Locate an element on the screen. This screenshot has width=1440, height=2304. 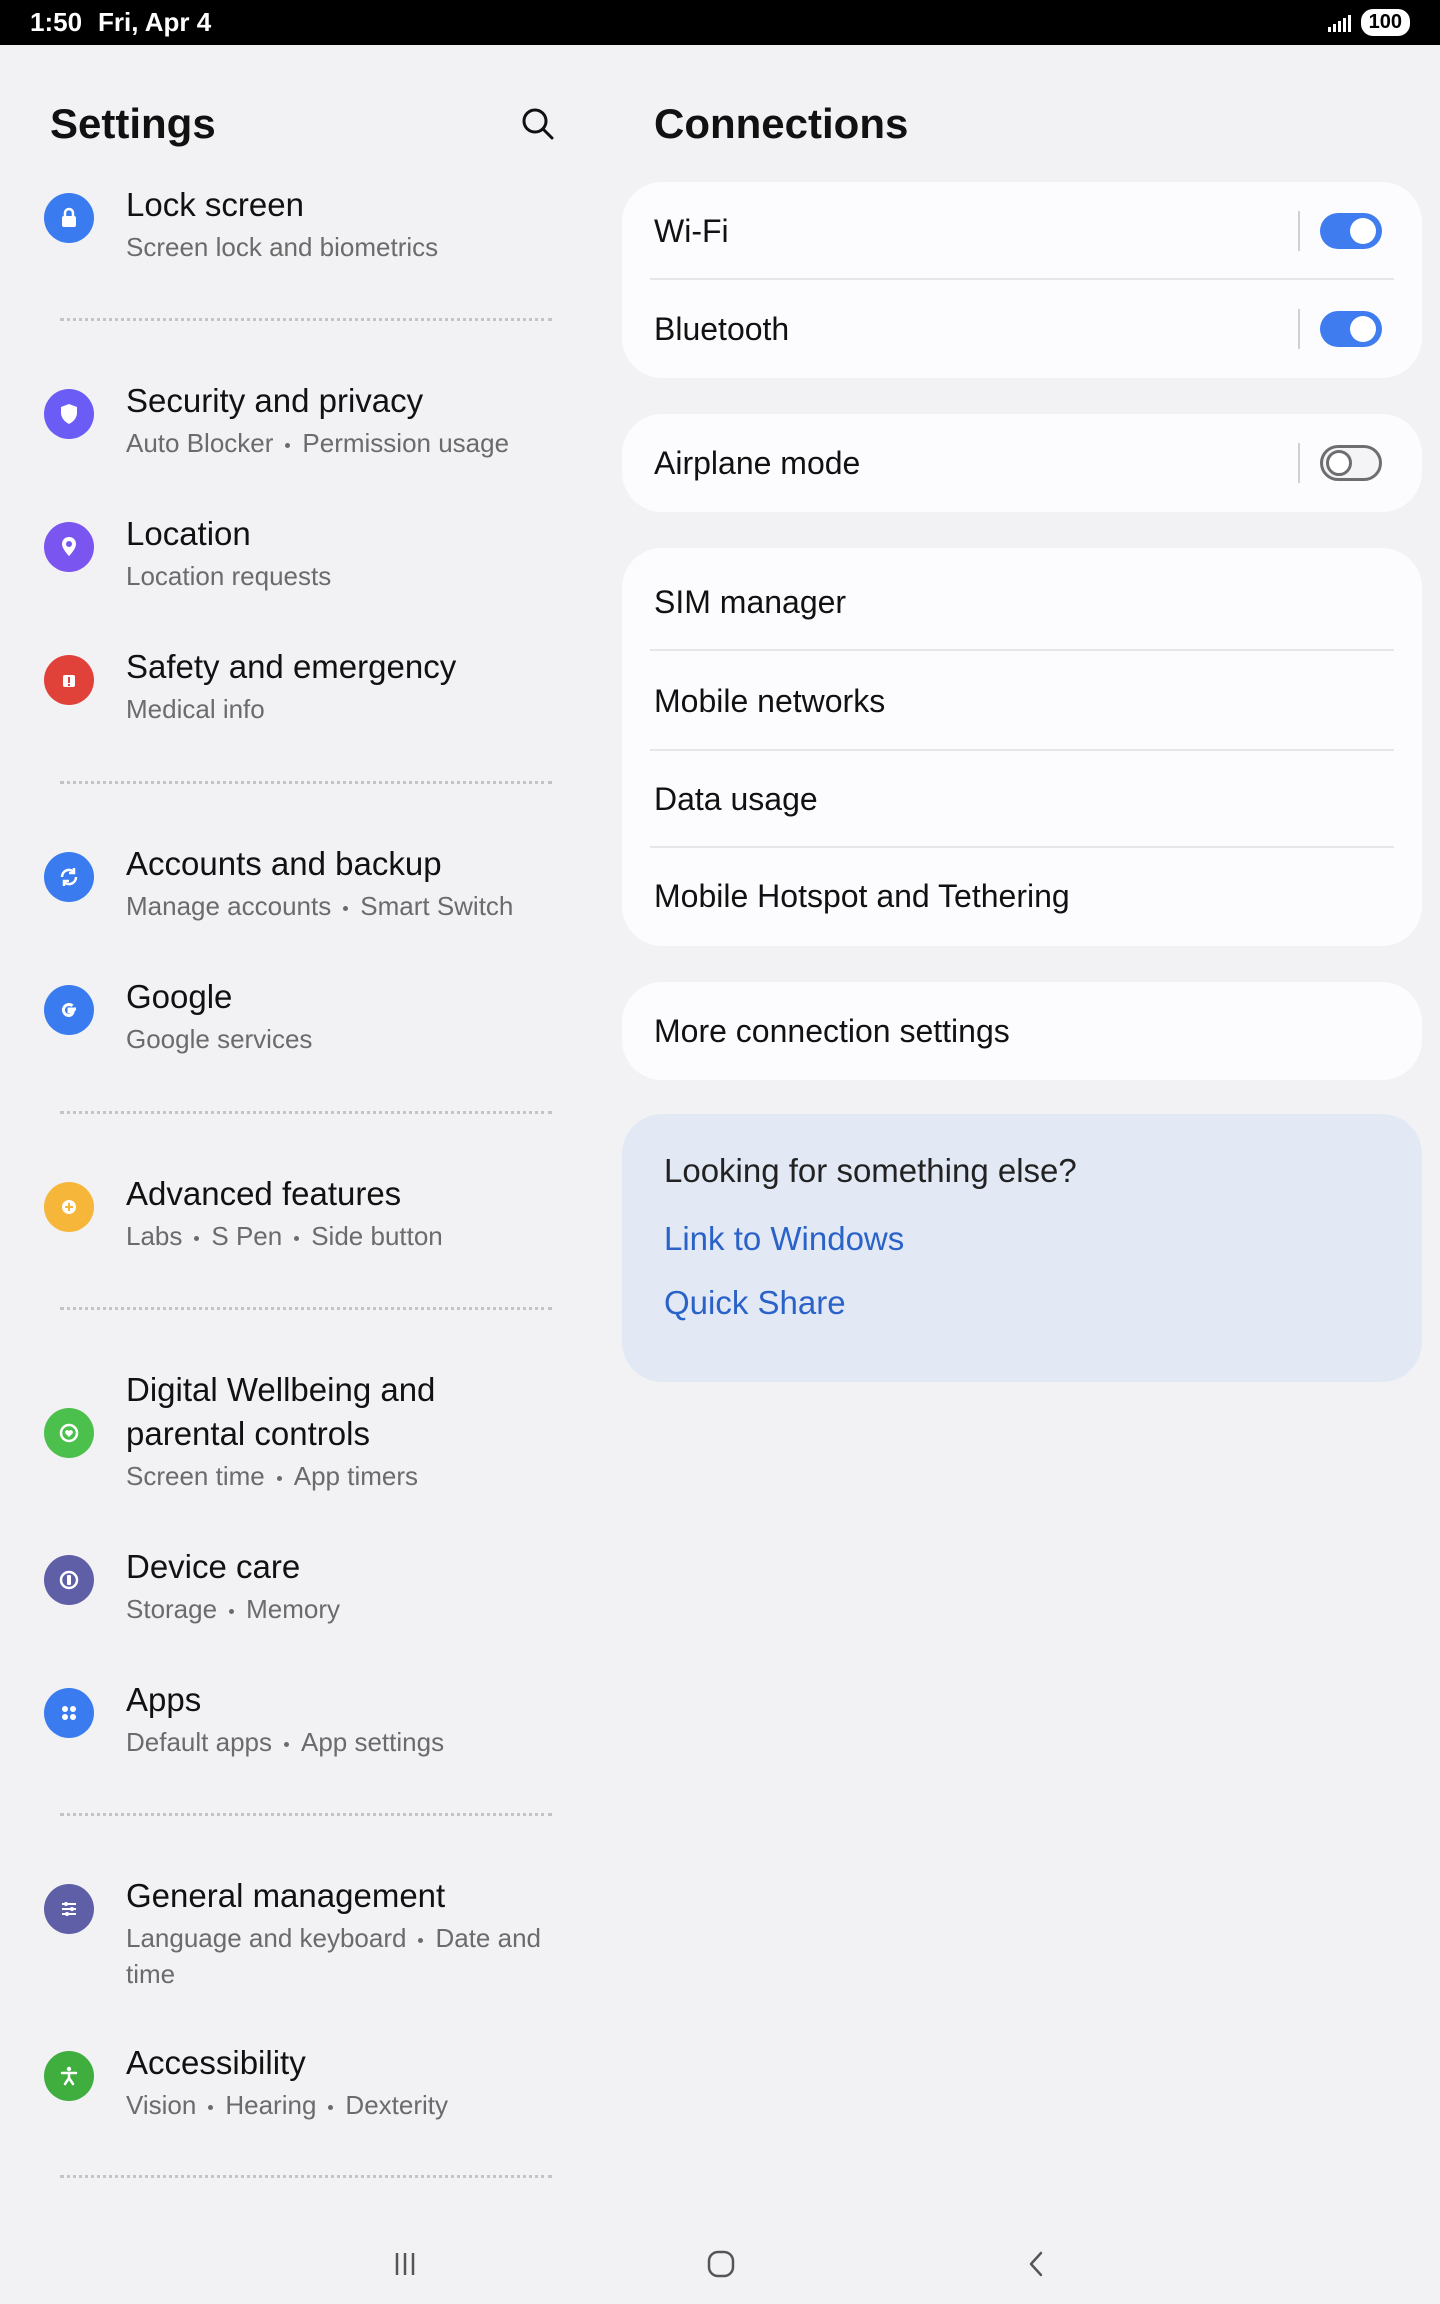
menu-item-accessibility: Accessibility Vision Hearing Dexterity is located at coordinates (309, 2082).